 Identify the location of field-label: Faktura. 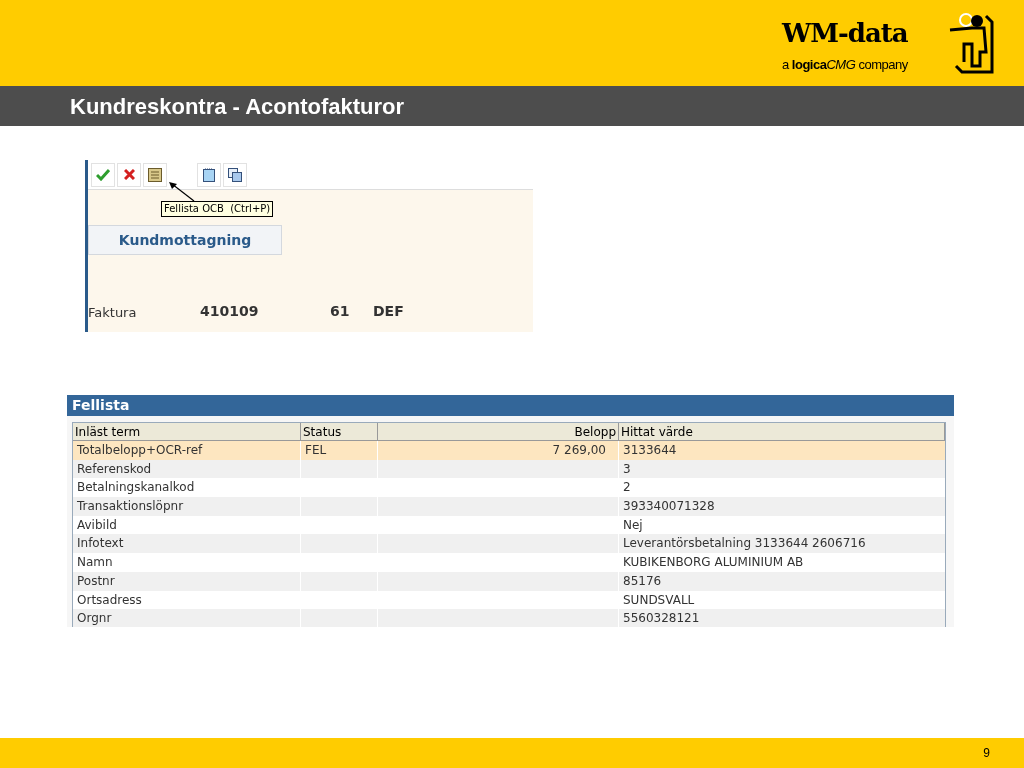
(113, 312).